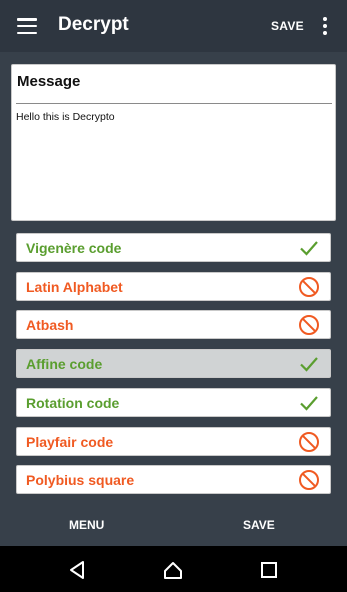  I want to click on code-item: Latin Alphabet, so click(173, 286).